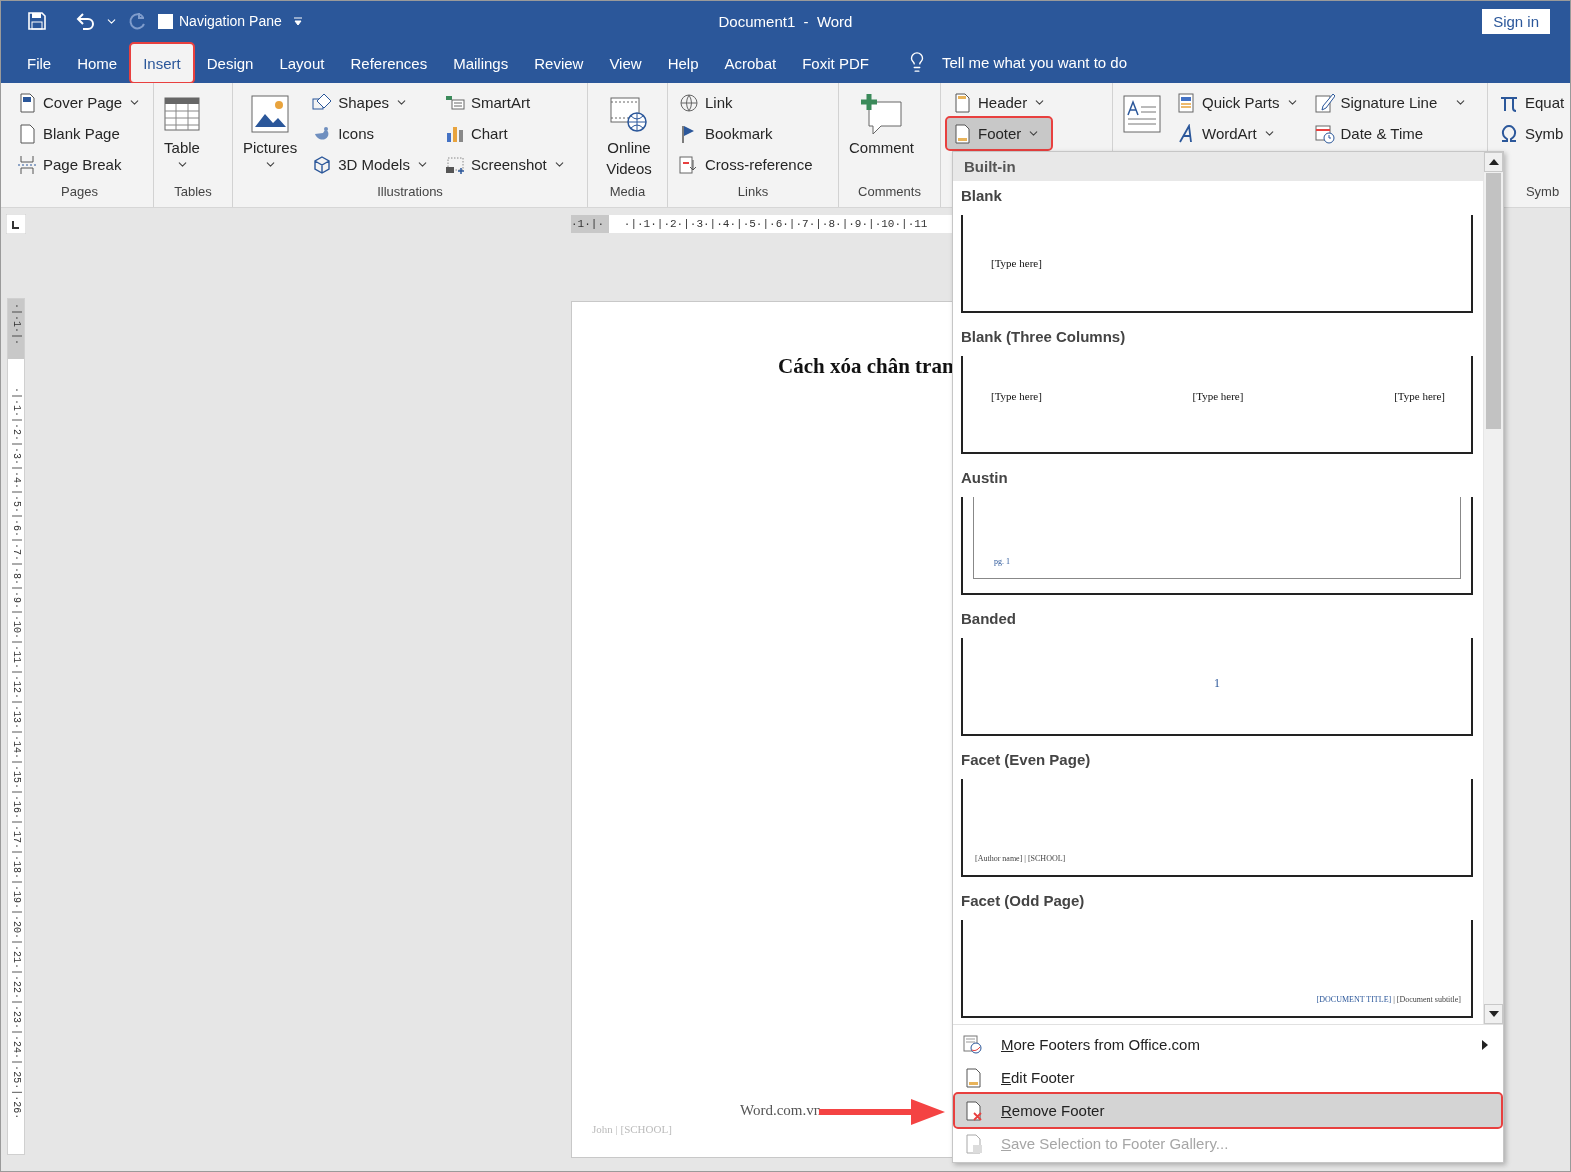 The height and width of the screenshot is (1172, 1571). What do you see at coordinates (1217, 687) in the screenshot?
I see `footer-preview: 1` at bounding box center [1217, 687].